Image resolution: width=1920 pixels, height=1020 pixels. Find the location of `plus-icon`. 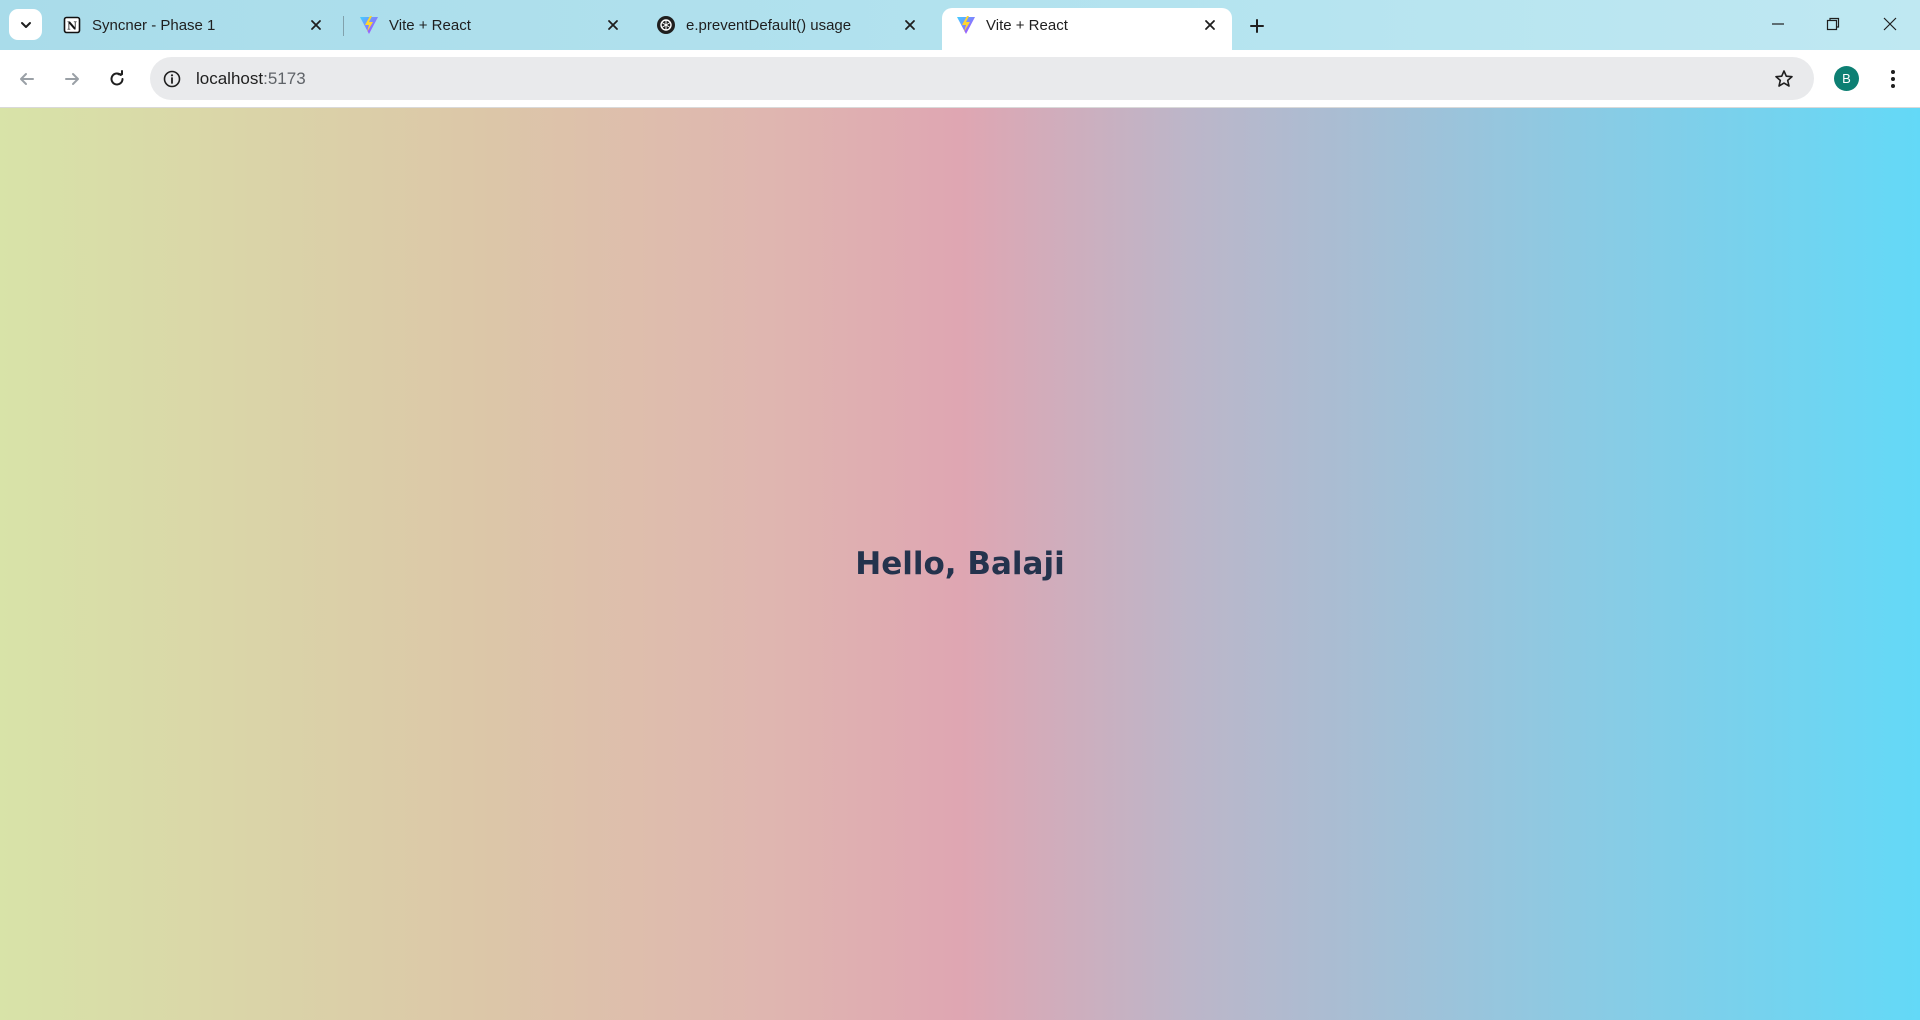

plus-icon is located at coordinates (1257, 26).